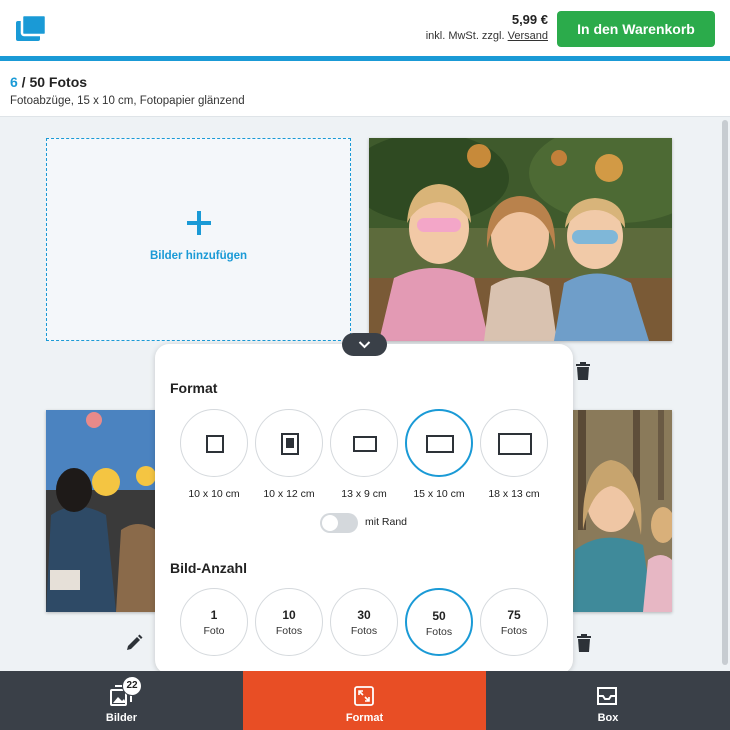  What do you see at coordinates (214, 615) in the screenshot?
I see `quantity-number: 1` at bounding box center [214, 615].